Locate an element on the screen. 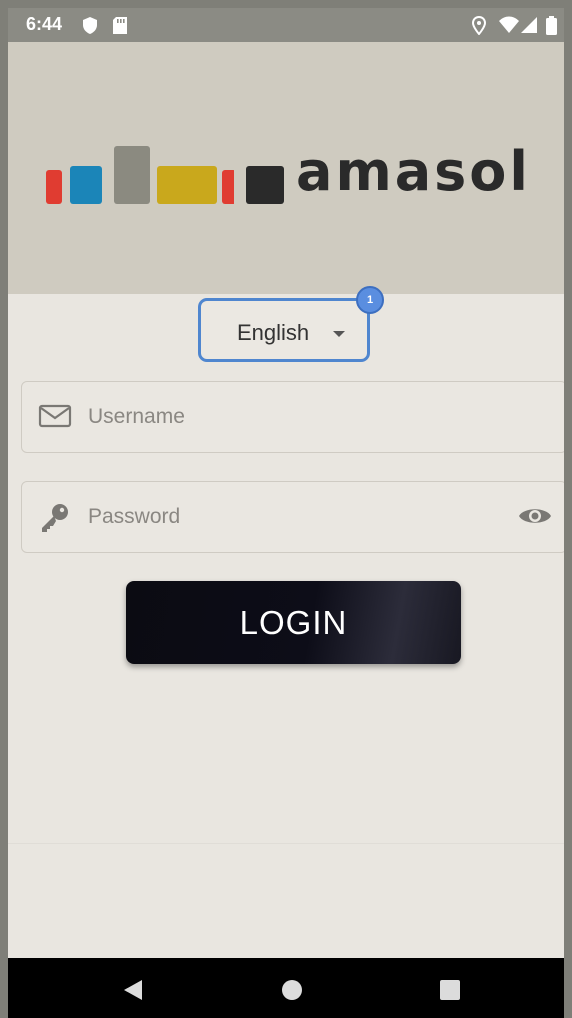 The height and width of the screenshot is (1018, 572). status-time: 6:44 is located at coordinates (44, 24).